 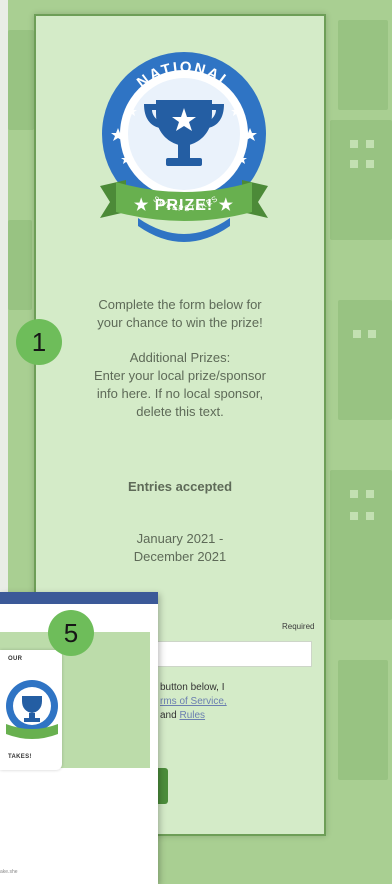 I want to click on preview-logo-card: OUR TAKES!, so click(x=31, y=710).